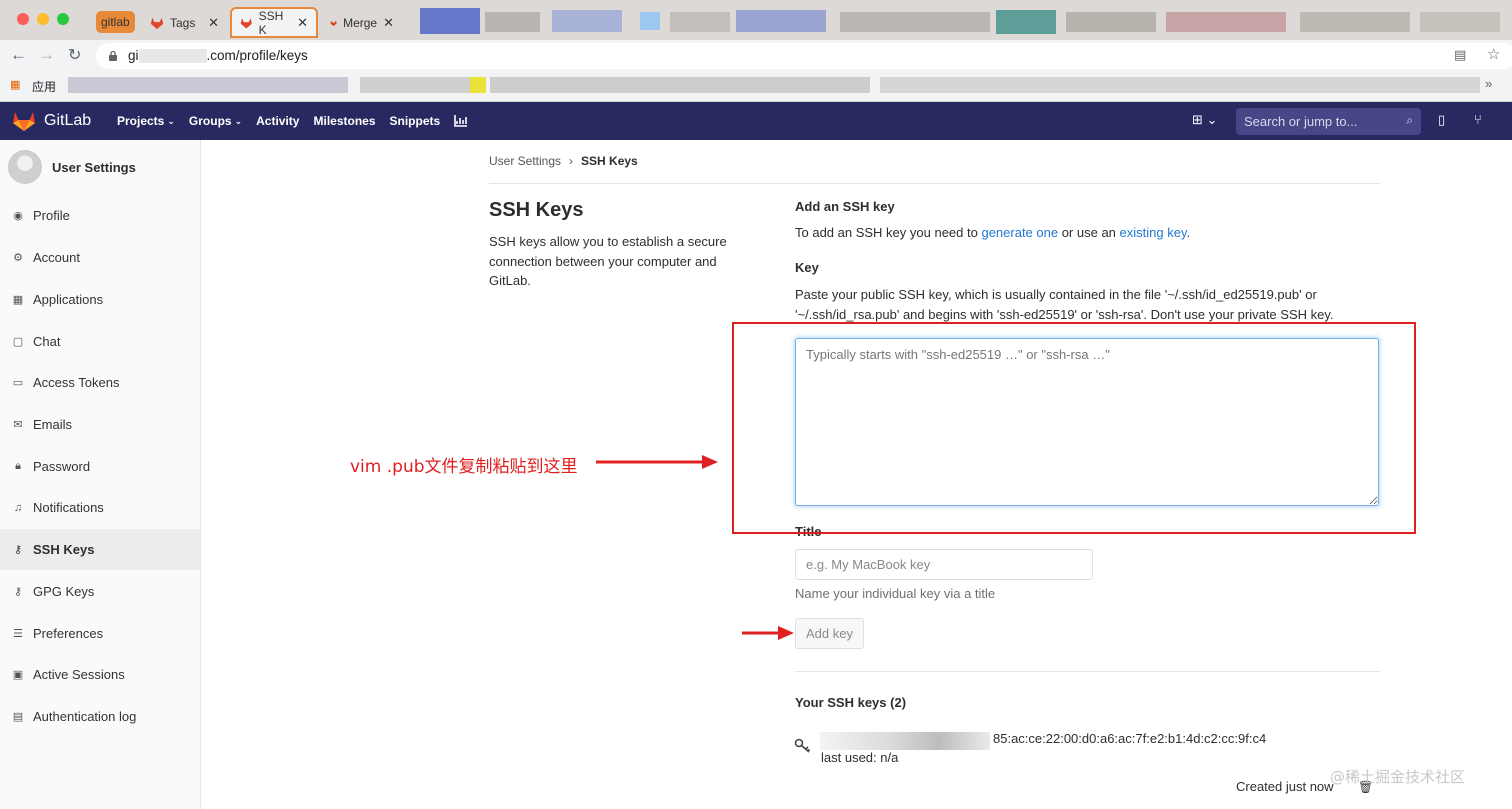  Describe the element at coordinates (46, 55) in the screenshot. I see `forward-icon: →` at that location.